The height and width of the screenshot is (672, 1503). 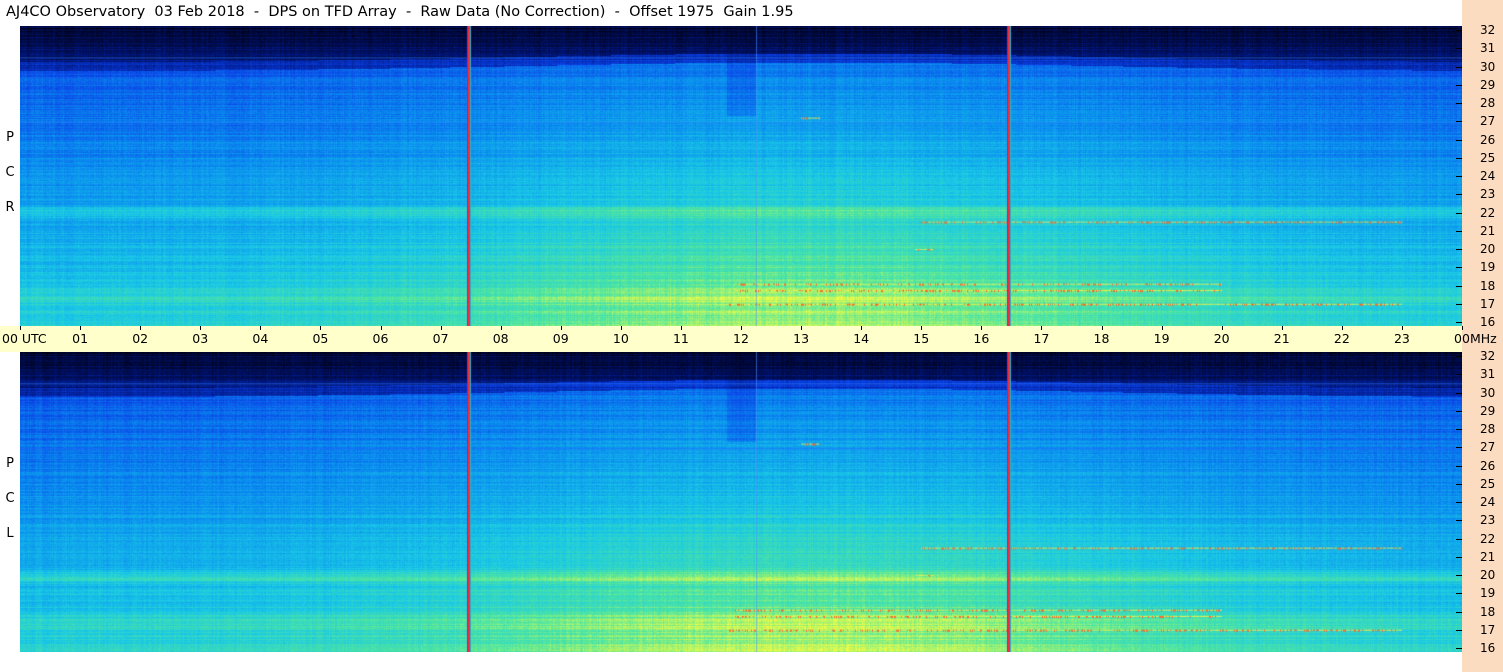 I want to click on time-tick-label: 10, so click(x=620, y=338).